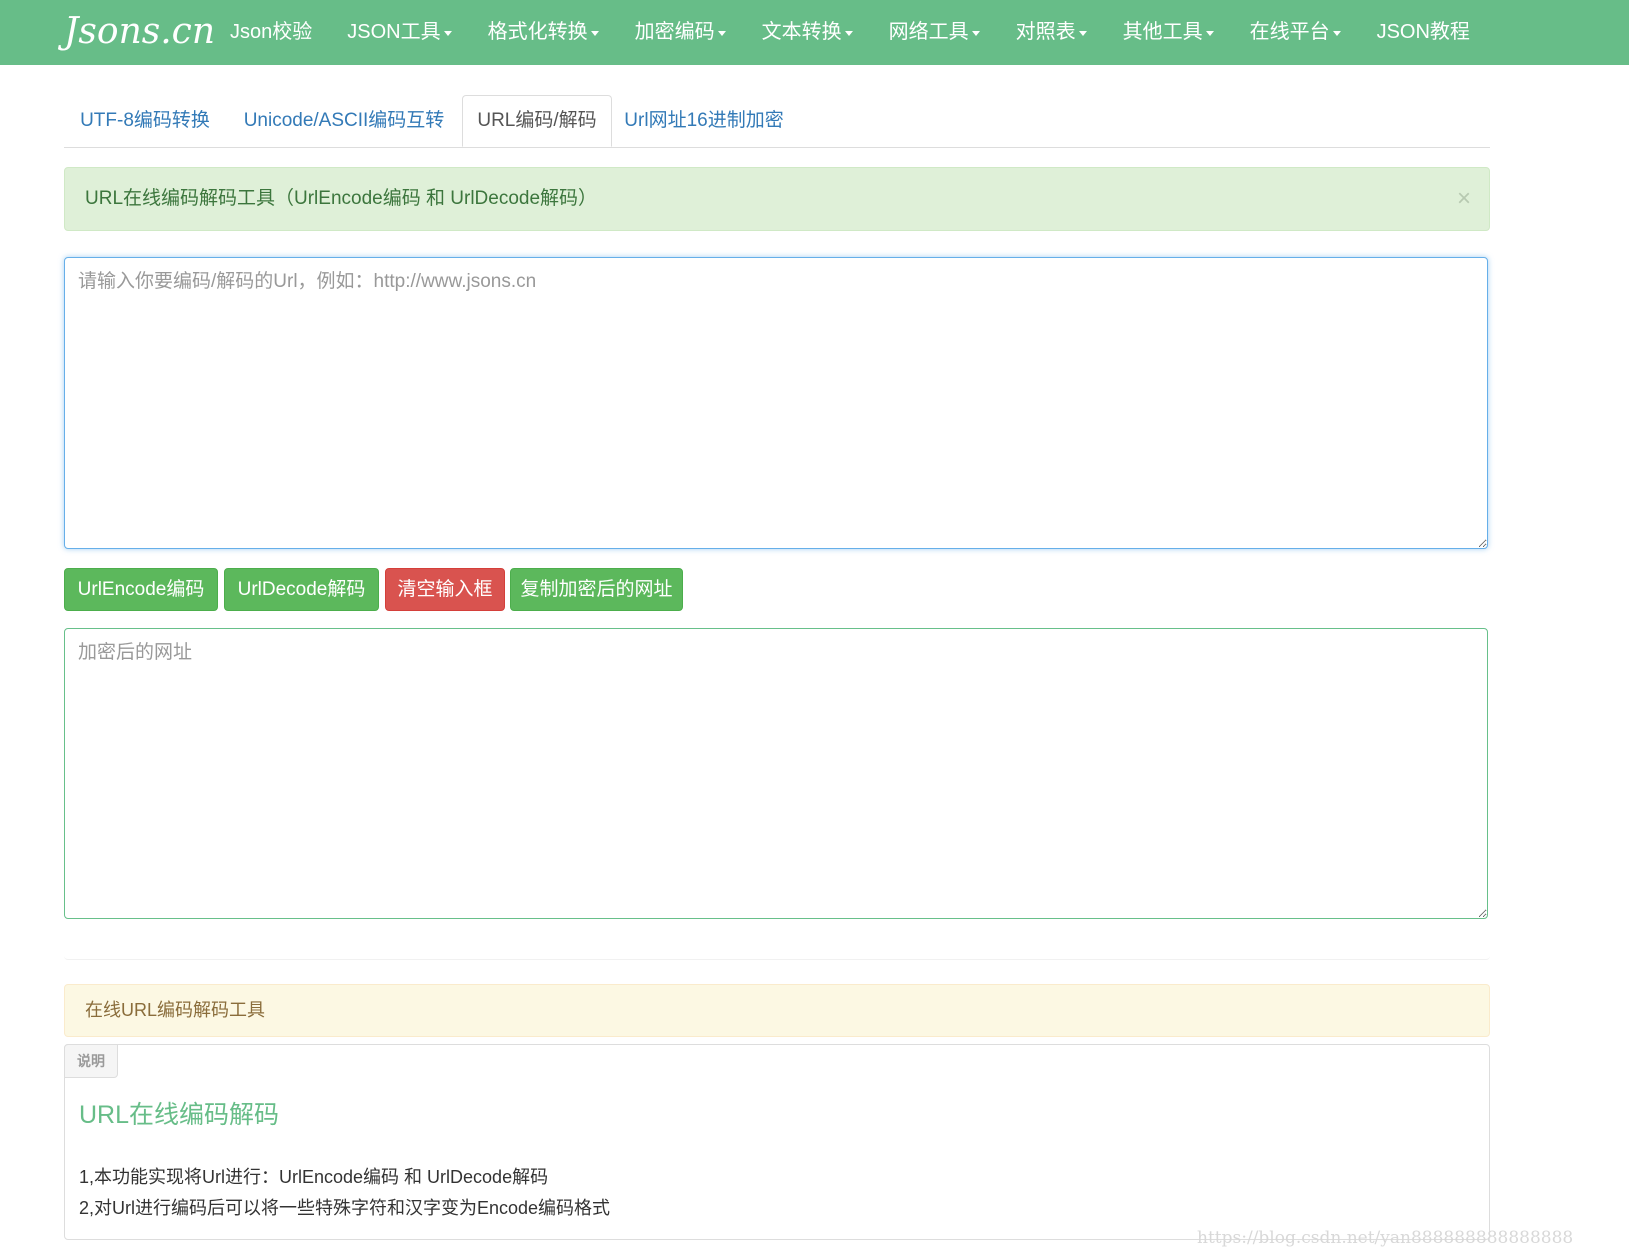 This screenshot has width=1629, height=1258. I want to click on nav-item-label: JSON工具, so click(394, 32).